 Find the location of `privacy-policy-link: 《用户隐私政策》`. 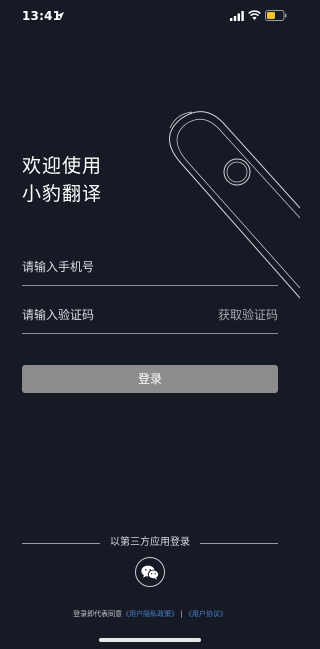

privacy-policy-link: 《用户隐私政策》 is located at coordinates (150, 614).